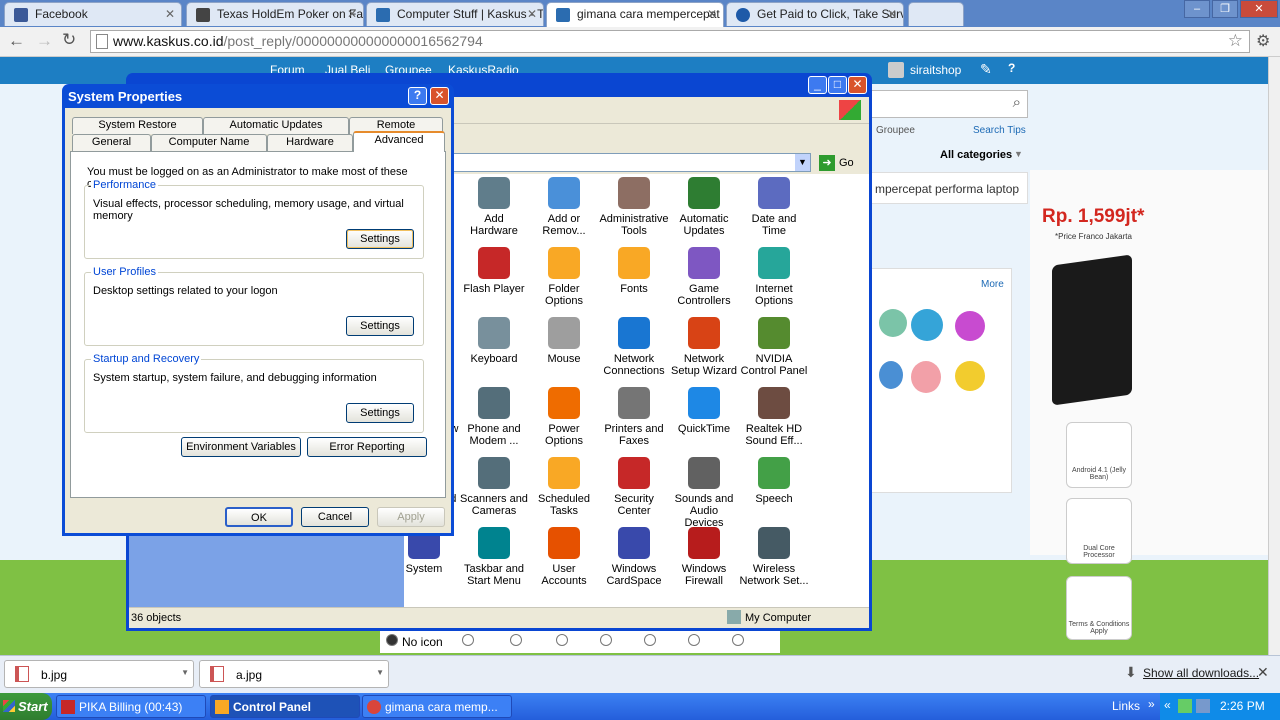 This screenshot has height=720, width=1280. What do you see at coordinates (1203, 706) in the screenshot?
I see `volume-icon` at bounding box center [1203, 706].